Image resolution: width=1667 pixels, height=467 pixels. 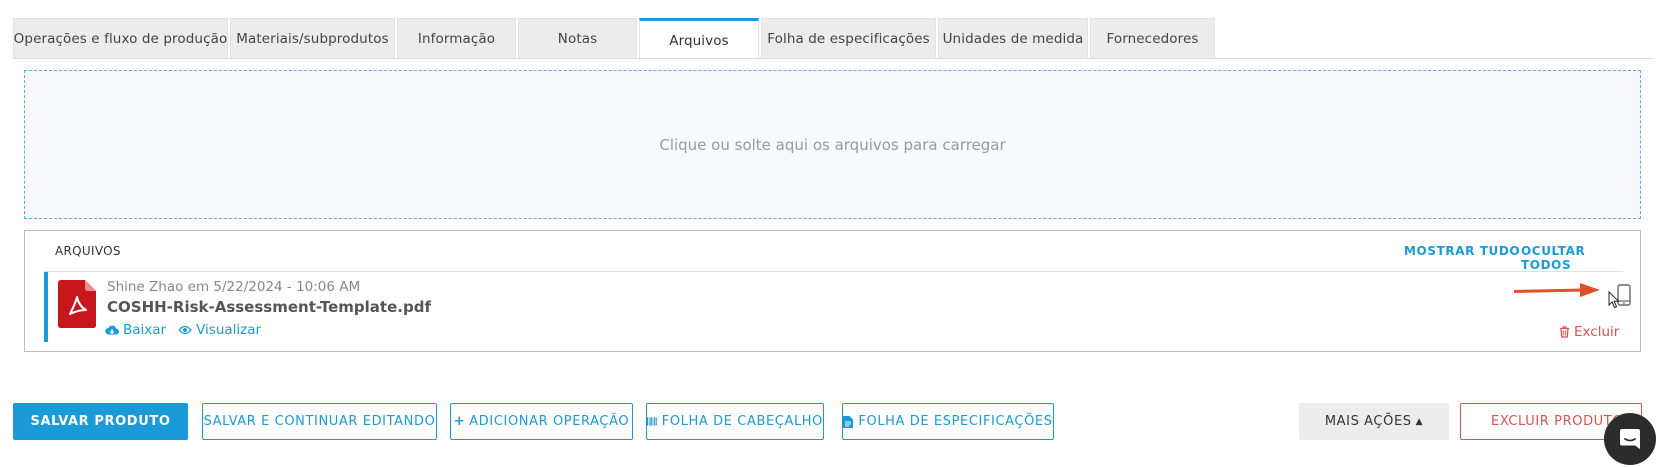 What do you see at coordinates (833, 58) in the screenshot?
I see `tab-divider` at bounding box center [833, 58].